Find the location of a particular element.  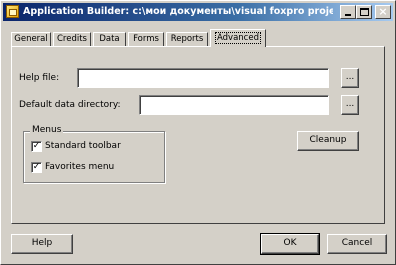

standard-toolbar-checkbox: ✓ is located at coordinates (36, 146).